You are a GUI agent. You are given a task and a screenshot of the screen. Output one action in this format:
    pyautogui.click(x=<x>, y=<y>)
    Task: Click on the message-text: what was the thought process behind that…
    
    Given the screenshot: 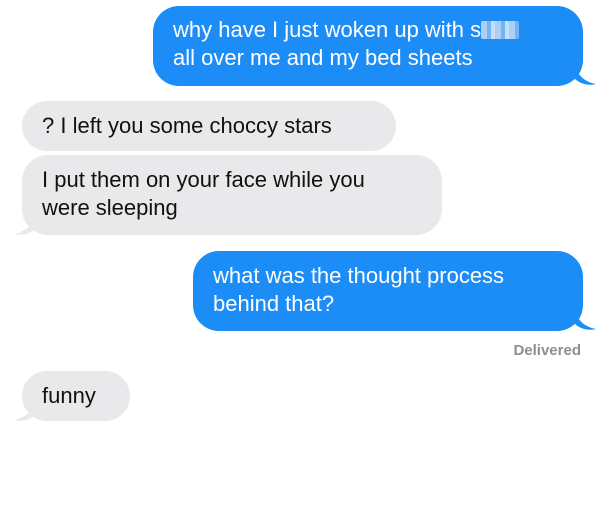 What is the action you would take?
    pyautogui.click(x=359, y=289)
    